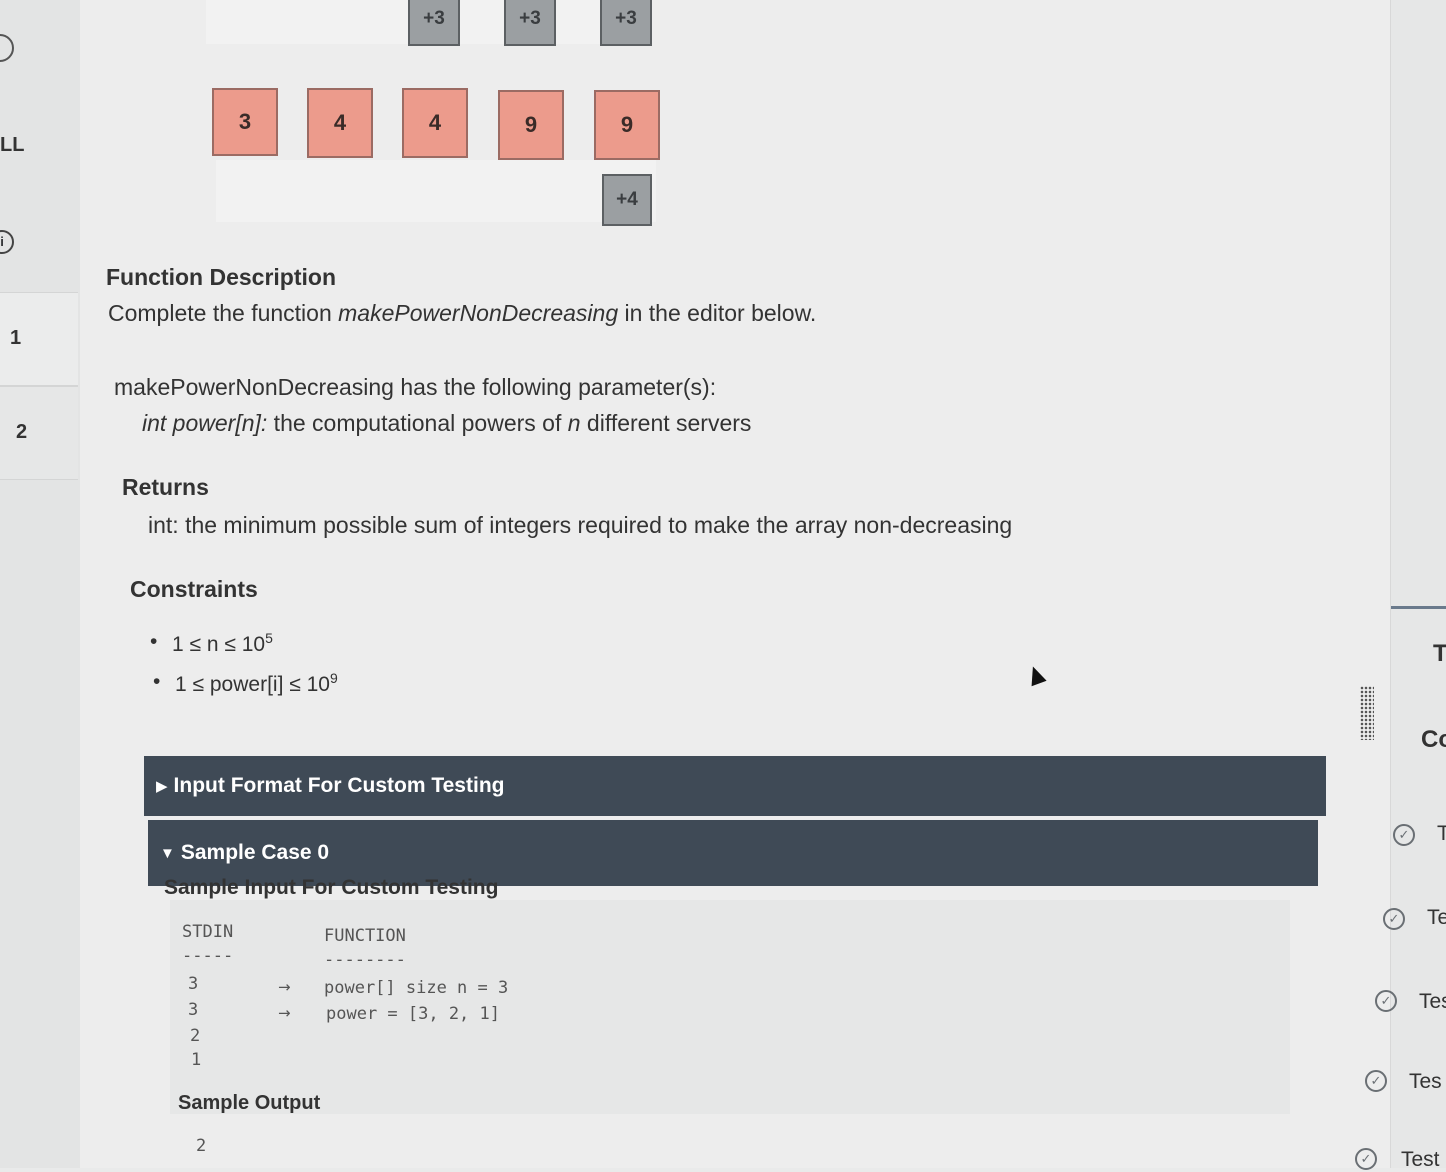 This screenshot has height=1172, width=1446. What do you see at coordinates (221, 277) in the screenshot?
I see `function-description-heading: Function Description` at bounding box center [221, 277].